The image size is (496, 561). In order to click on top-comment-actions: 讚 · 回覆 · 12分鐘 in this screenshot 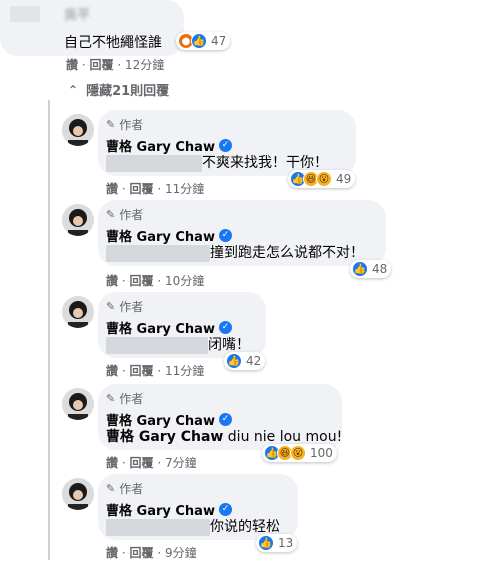, I will do `click(115, 65)`.